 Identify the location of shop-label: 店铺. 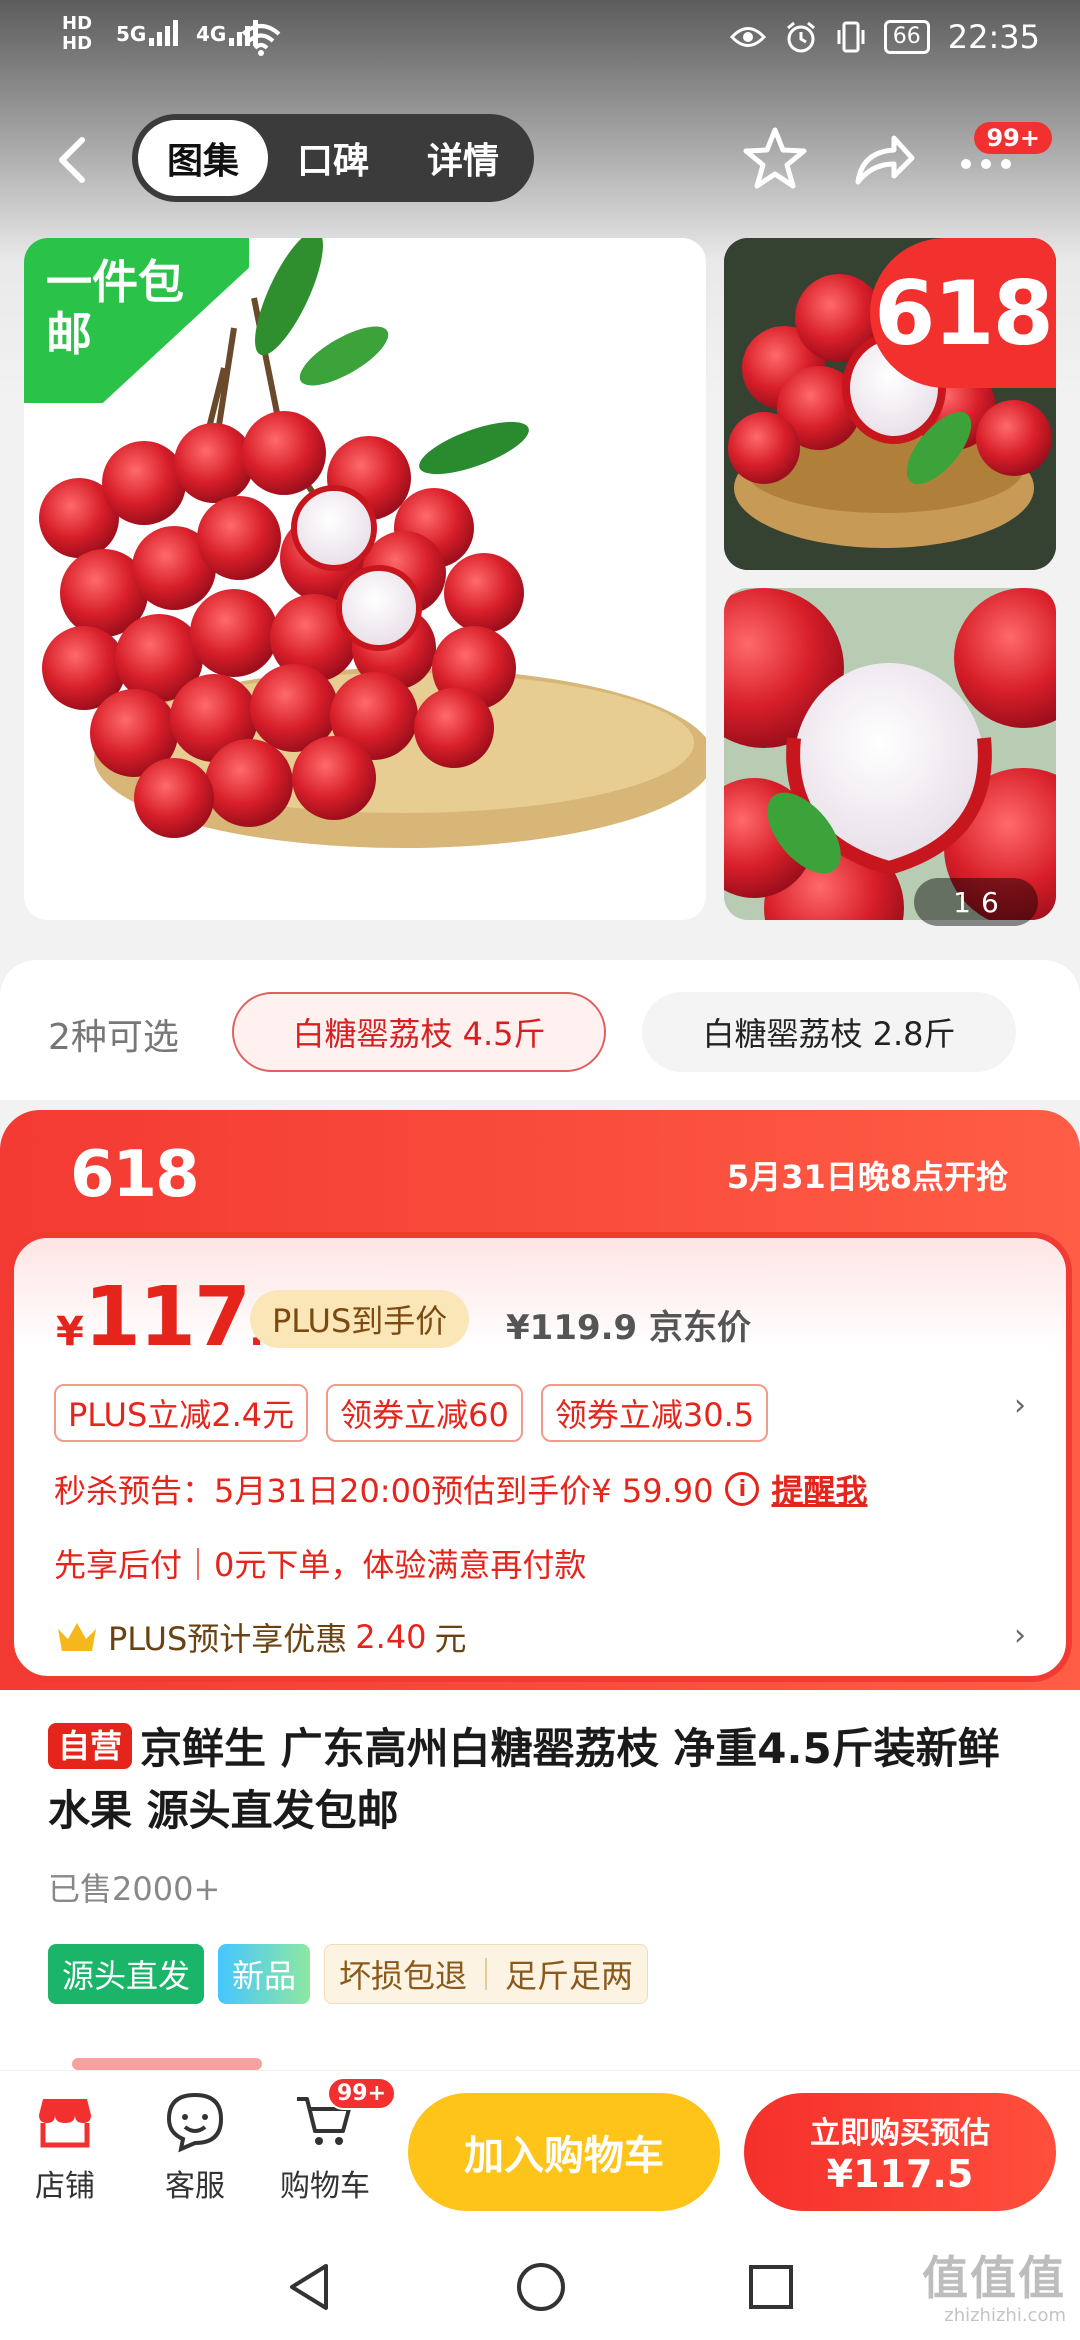
(65, 2186).